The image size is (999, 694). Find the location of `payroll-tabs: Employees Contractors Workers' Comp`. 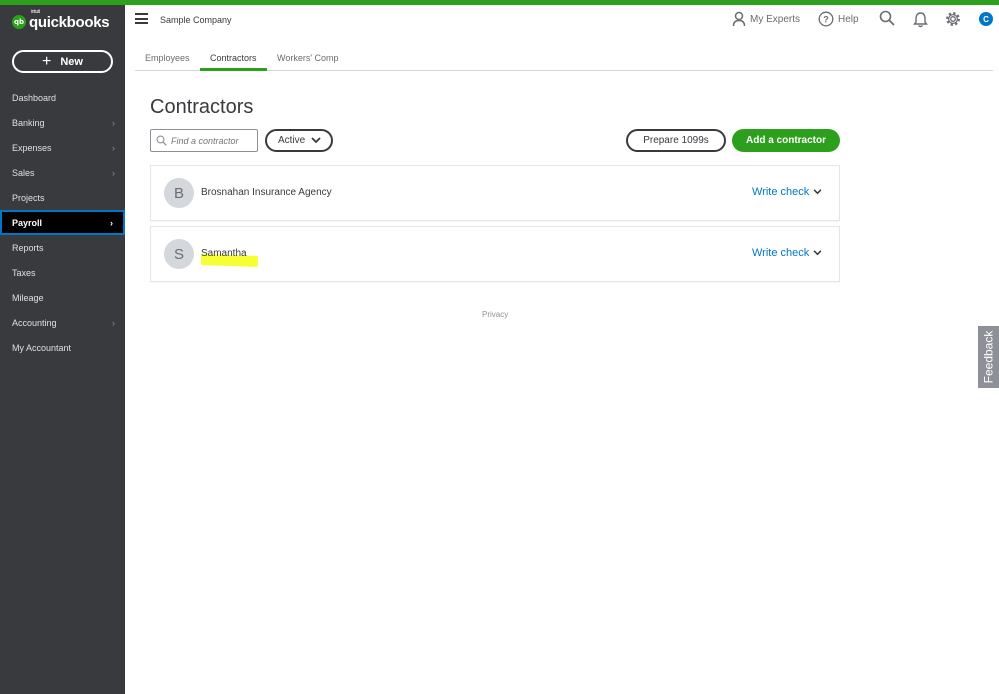

payroll-tabs: Employees Contractors Workers' Comp is located at coordinates (564, 59).